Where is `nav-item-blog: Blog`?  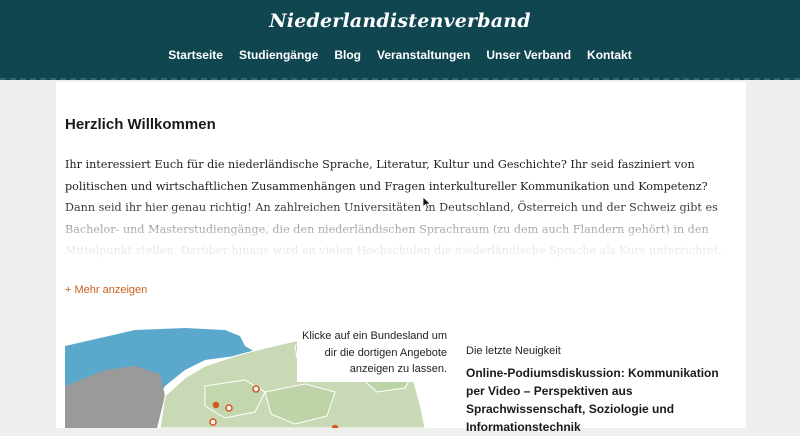
nav-item-blog: Blog is located at coordinates (347, 55).